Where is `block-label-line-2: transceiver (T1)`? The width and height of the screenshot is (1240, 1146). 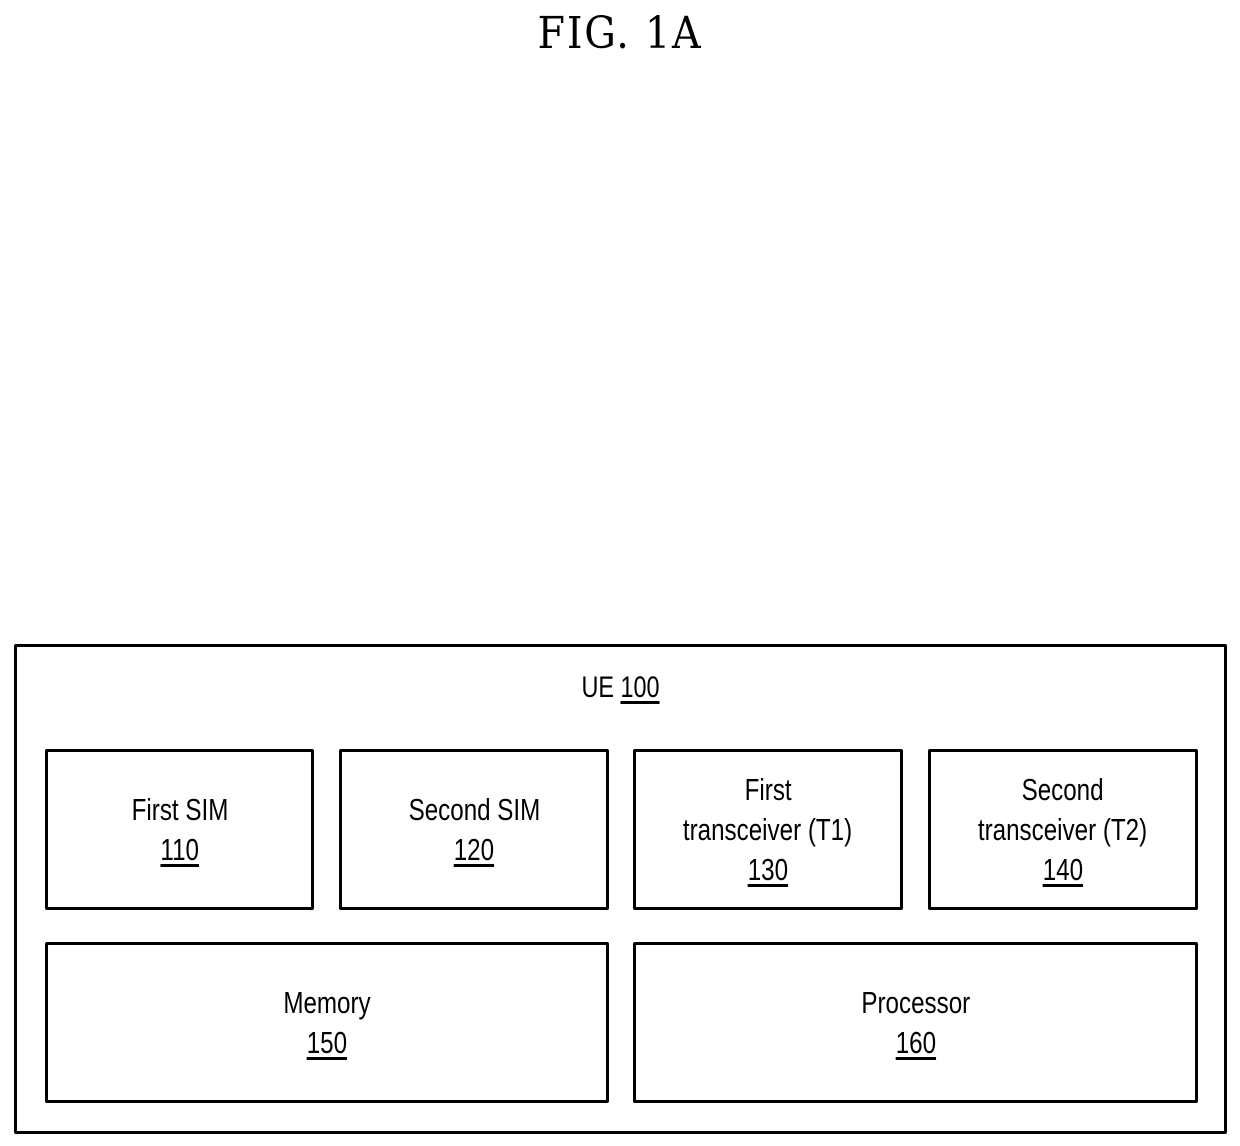 block-label-line-2: transceiver (T1) is located at coordinates (768, 829).